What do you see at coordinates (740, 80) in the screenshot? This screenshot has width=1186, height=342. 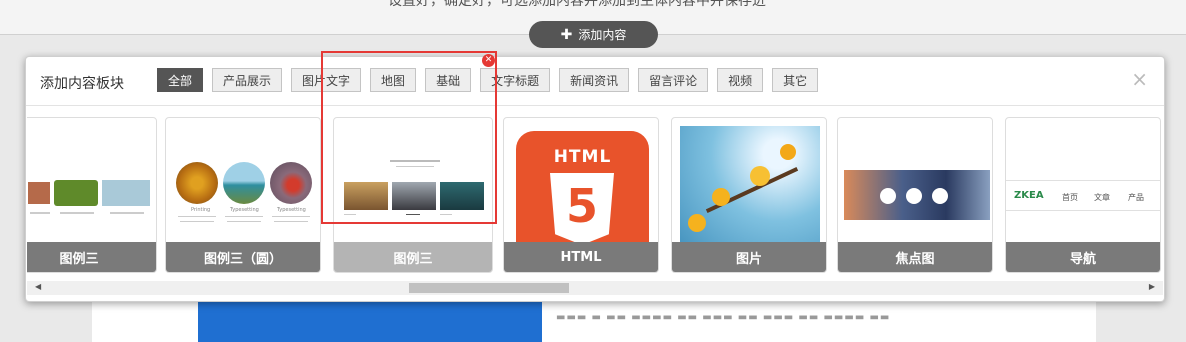 I see `tab-video: 视频` at bounding box center [740, 80].